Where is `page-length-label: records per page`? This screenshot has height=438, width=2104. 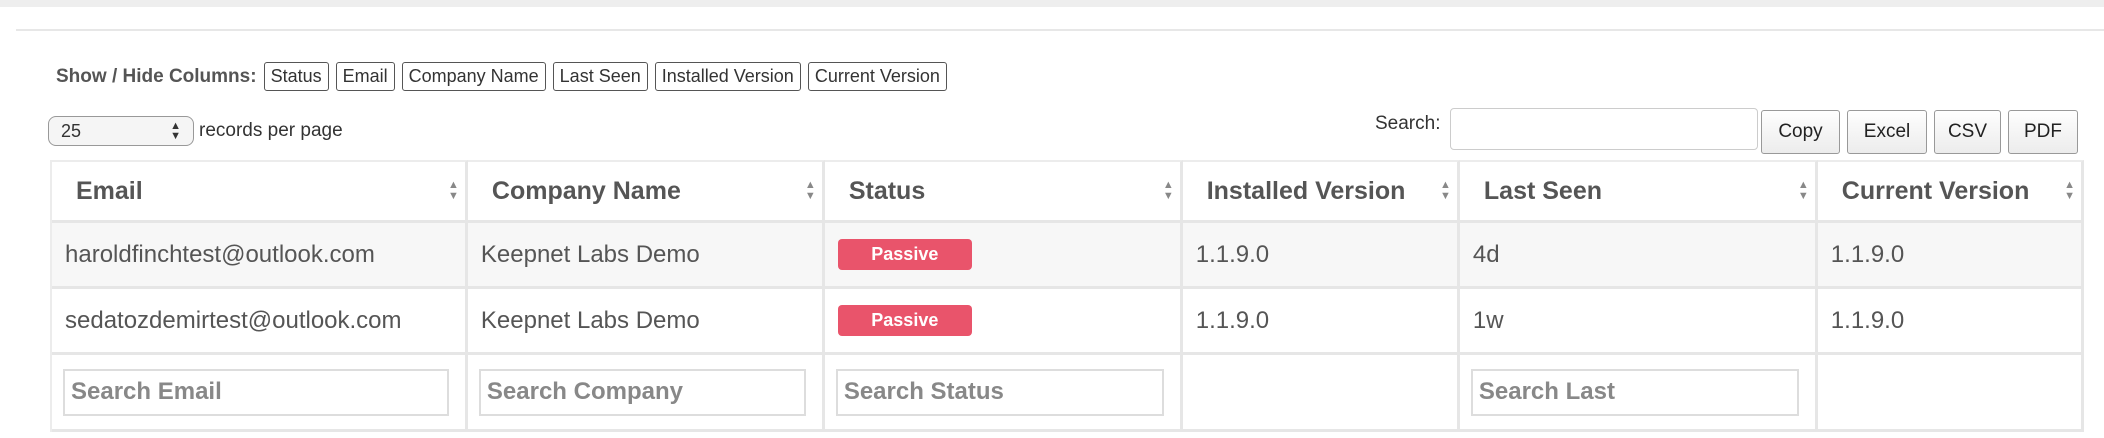
page-length-label: records per page is located at coordinates (271, 130).